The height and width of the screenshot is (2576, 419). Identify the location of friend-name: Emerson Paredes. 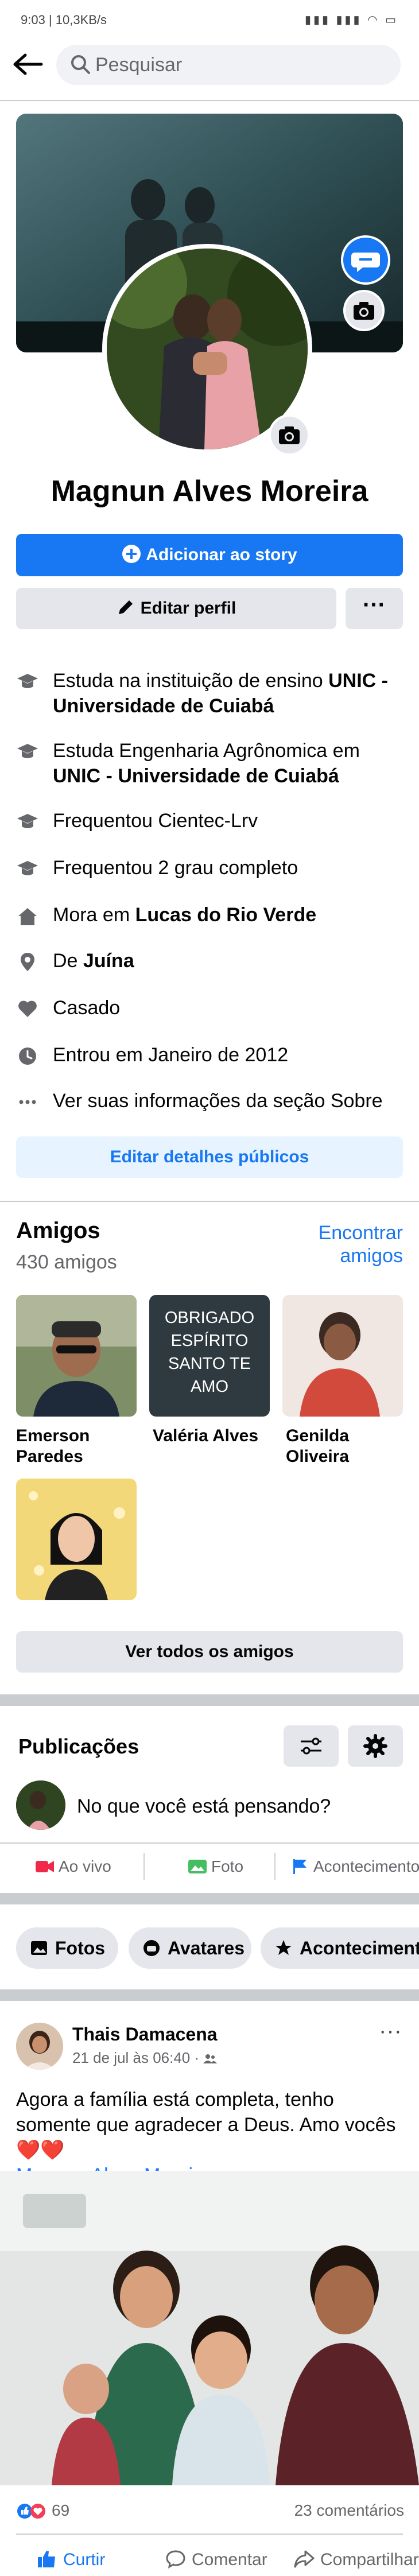
(79, 1446).